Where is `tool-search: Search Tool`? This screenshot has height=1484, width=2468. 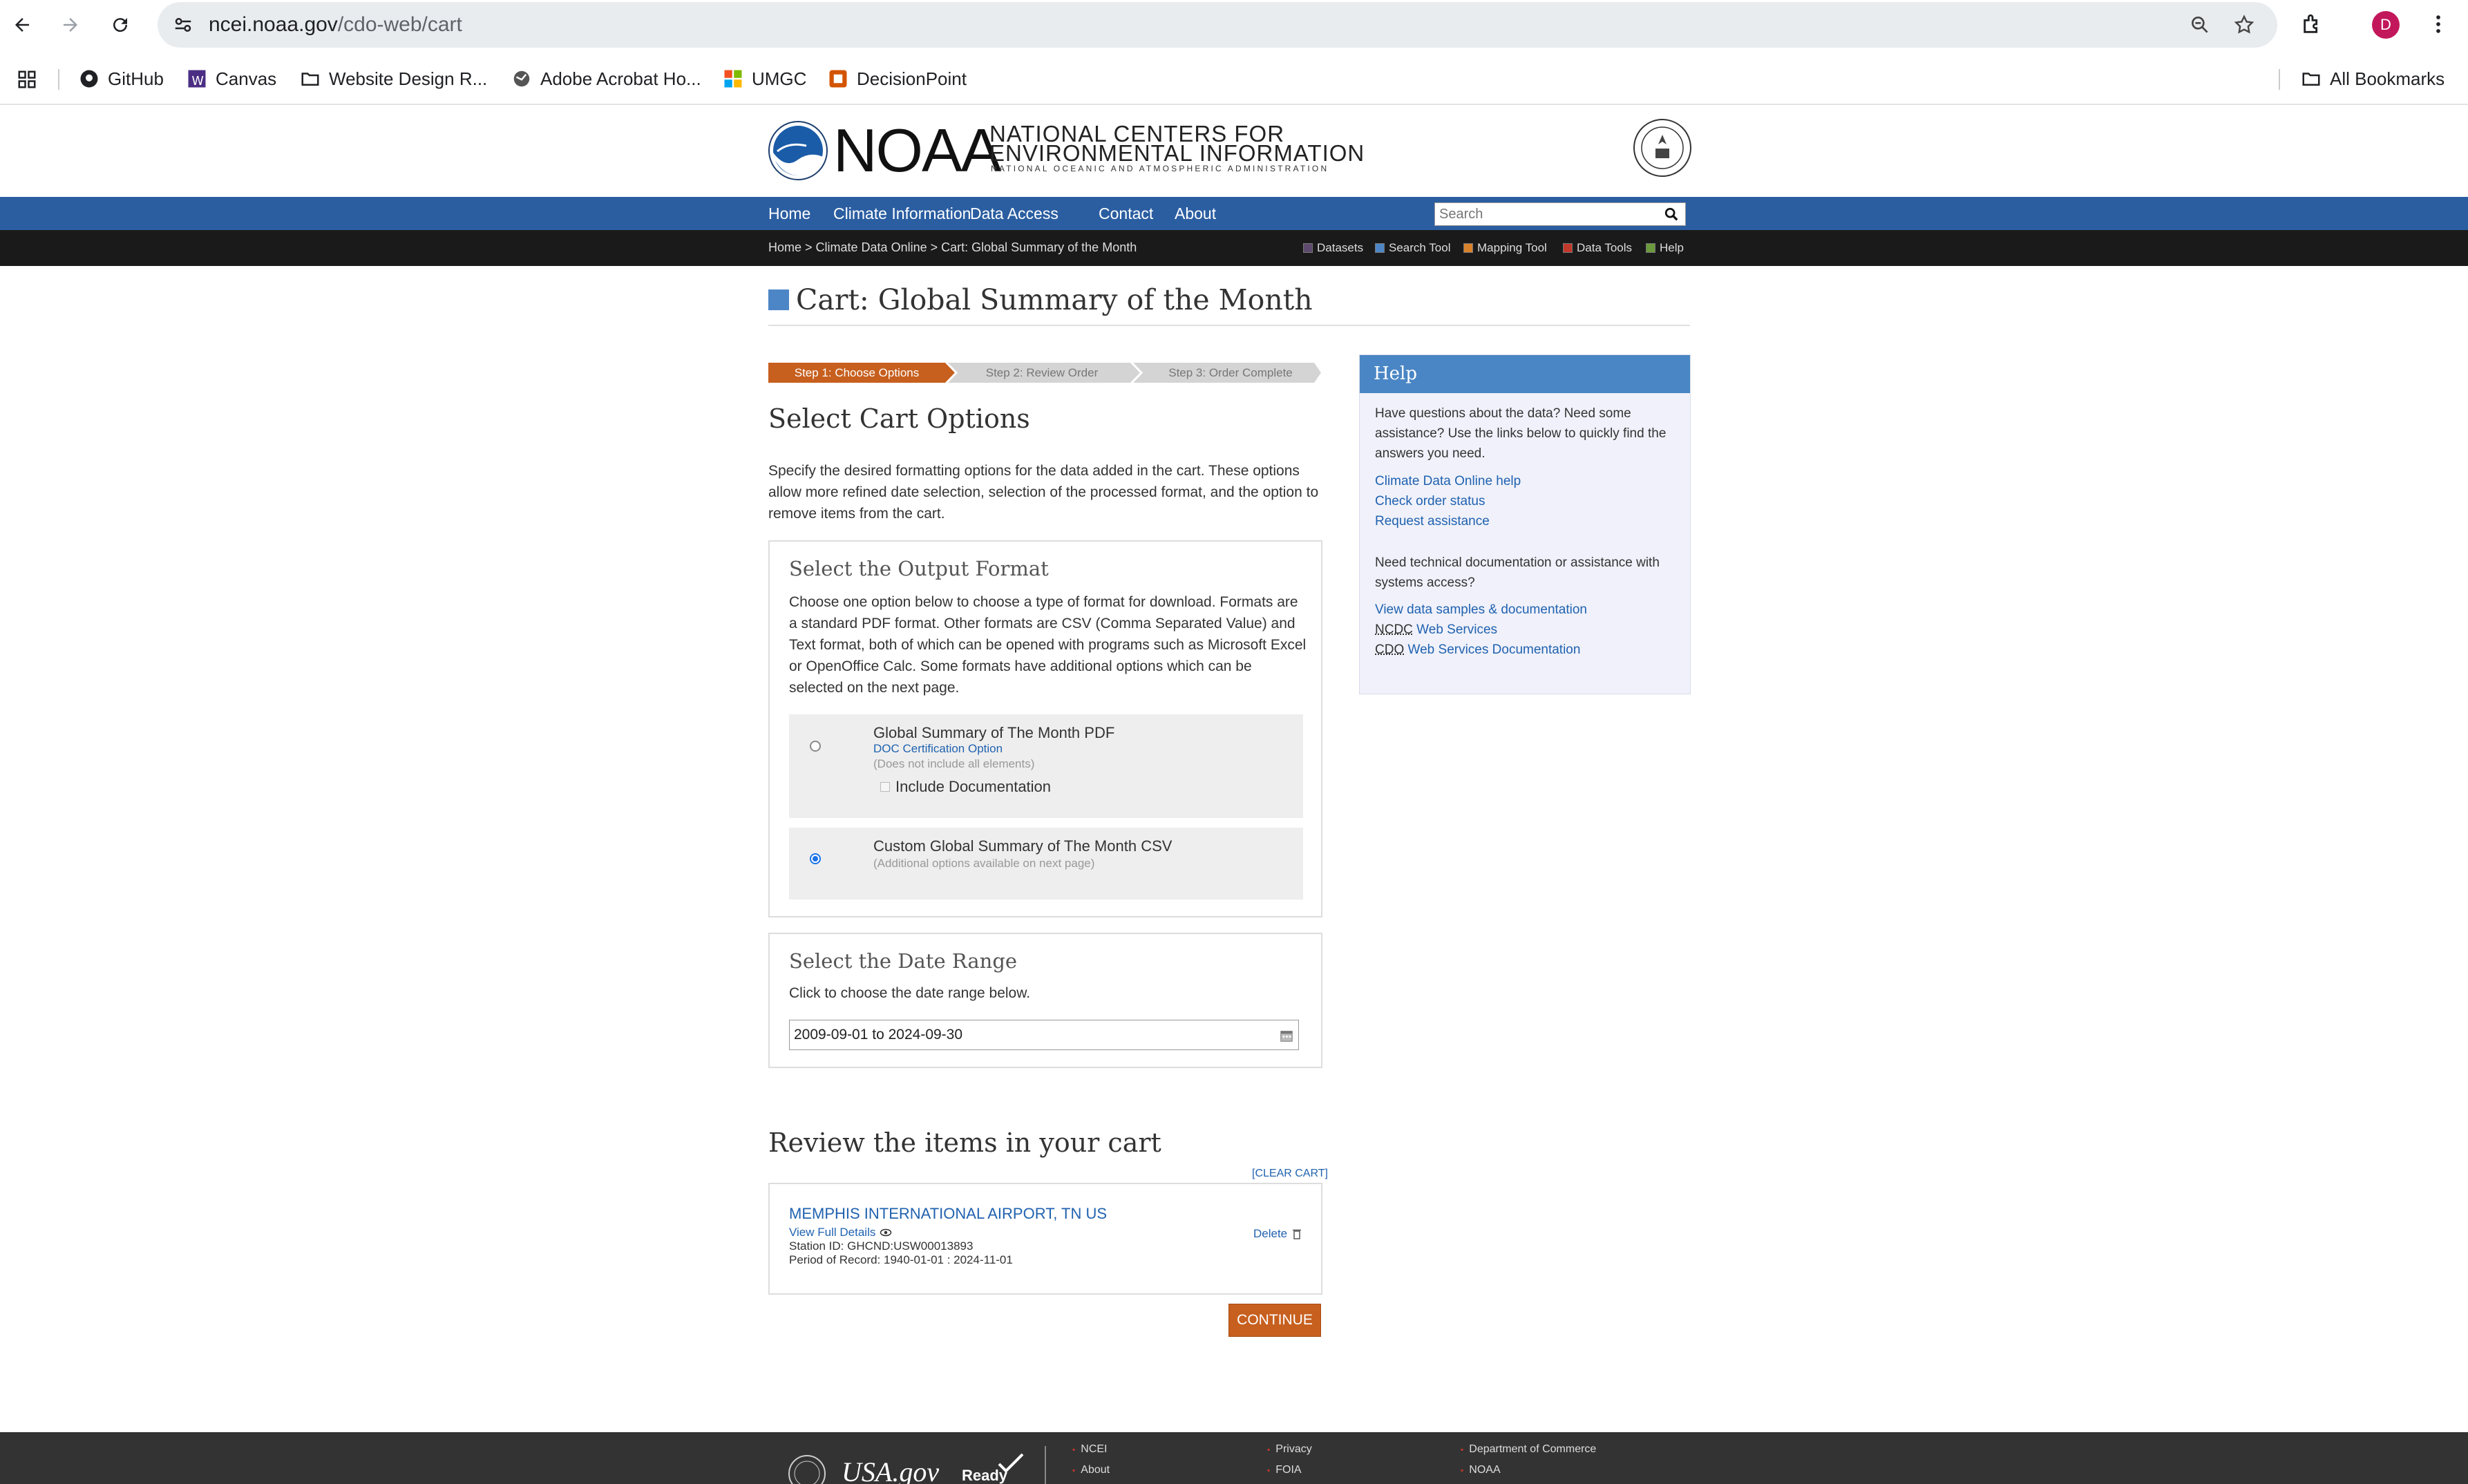 tool-search: Search Tool is located at coordinates (1412, 248).